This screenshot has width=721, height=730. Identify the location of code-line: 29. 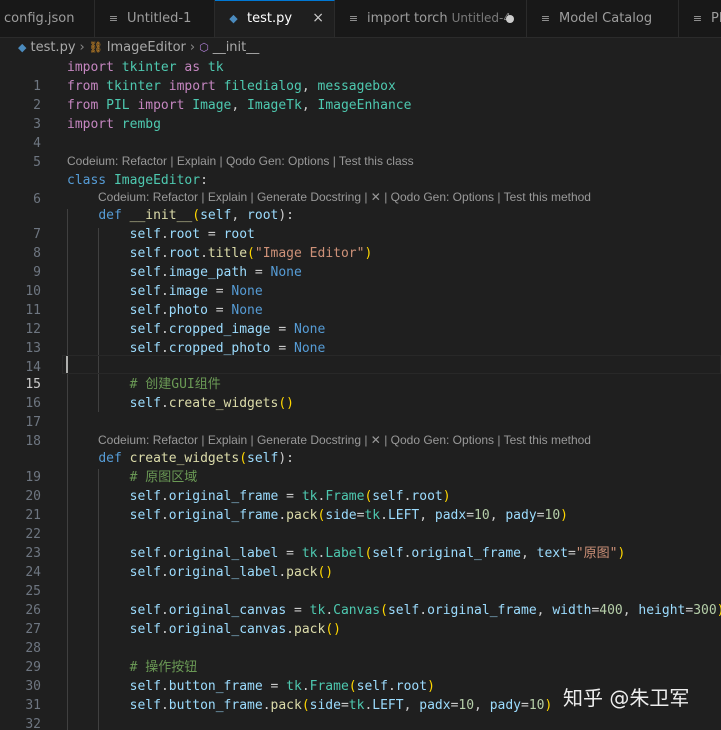
(360, 657).